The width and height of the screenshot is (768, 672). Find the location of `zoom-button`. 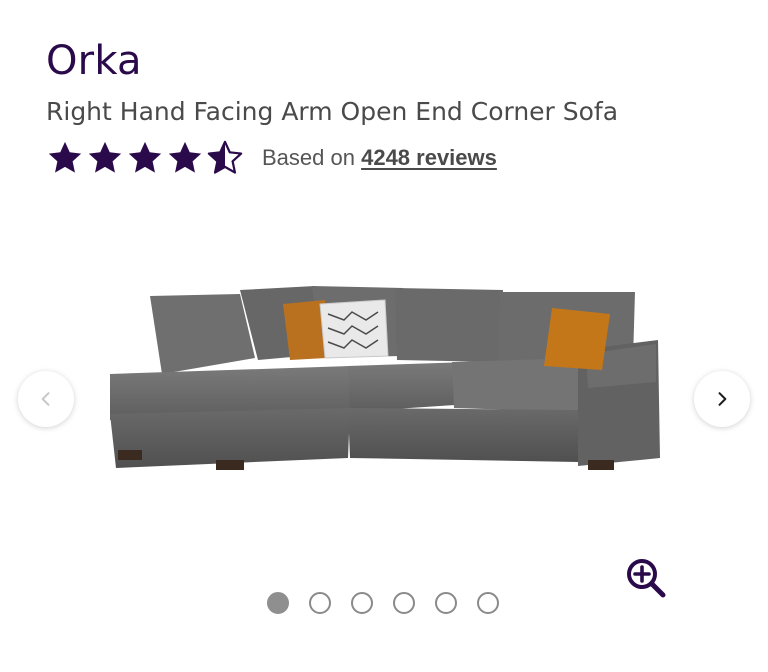

zoom-button is located at coordinates (646, 578).